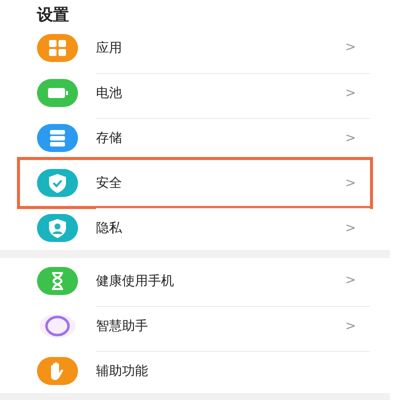 The width and height of the screenshot is (400, 400). What do you see at coordinates (109, 93) in the screenshot?
I see `item-label: 电池` at bounding box center [109, 93].